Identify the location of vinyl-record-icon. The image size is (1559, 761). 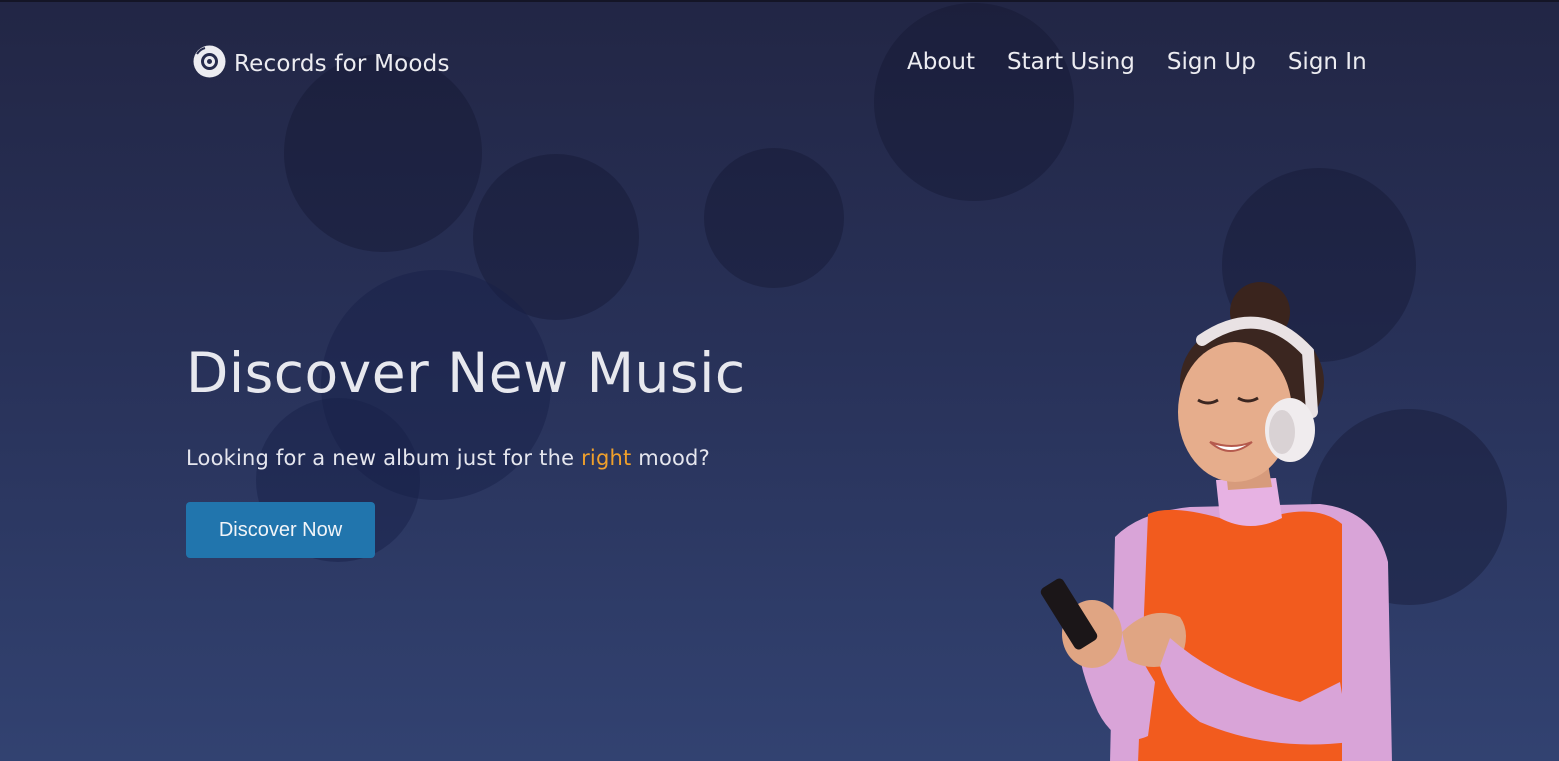
(209, 61).